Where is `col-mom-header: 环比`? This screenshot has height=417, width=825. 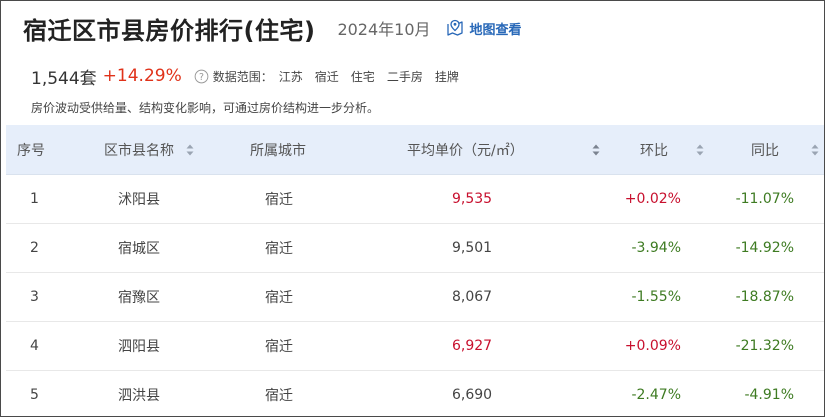 col-mom-header: 环比 is located at coordinates (672, 149).